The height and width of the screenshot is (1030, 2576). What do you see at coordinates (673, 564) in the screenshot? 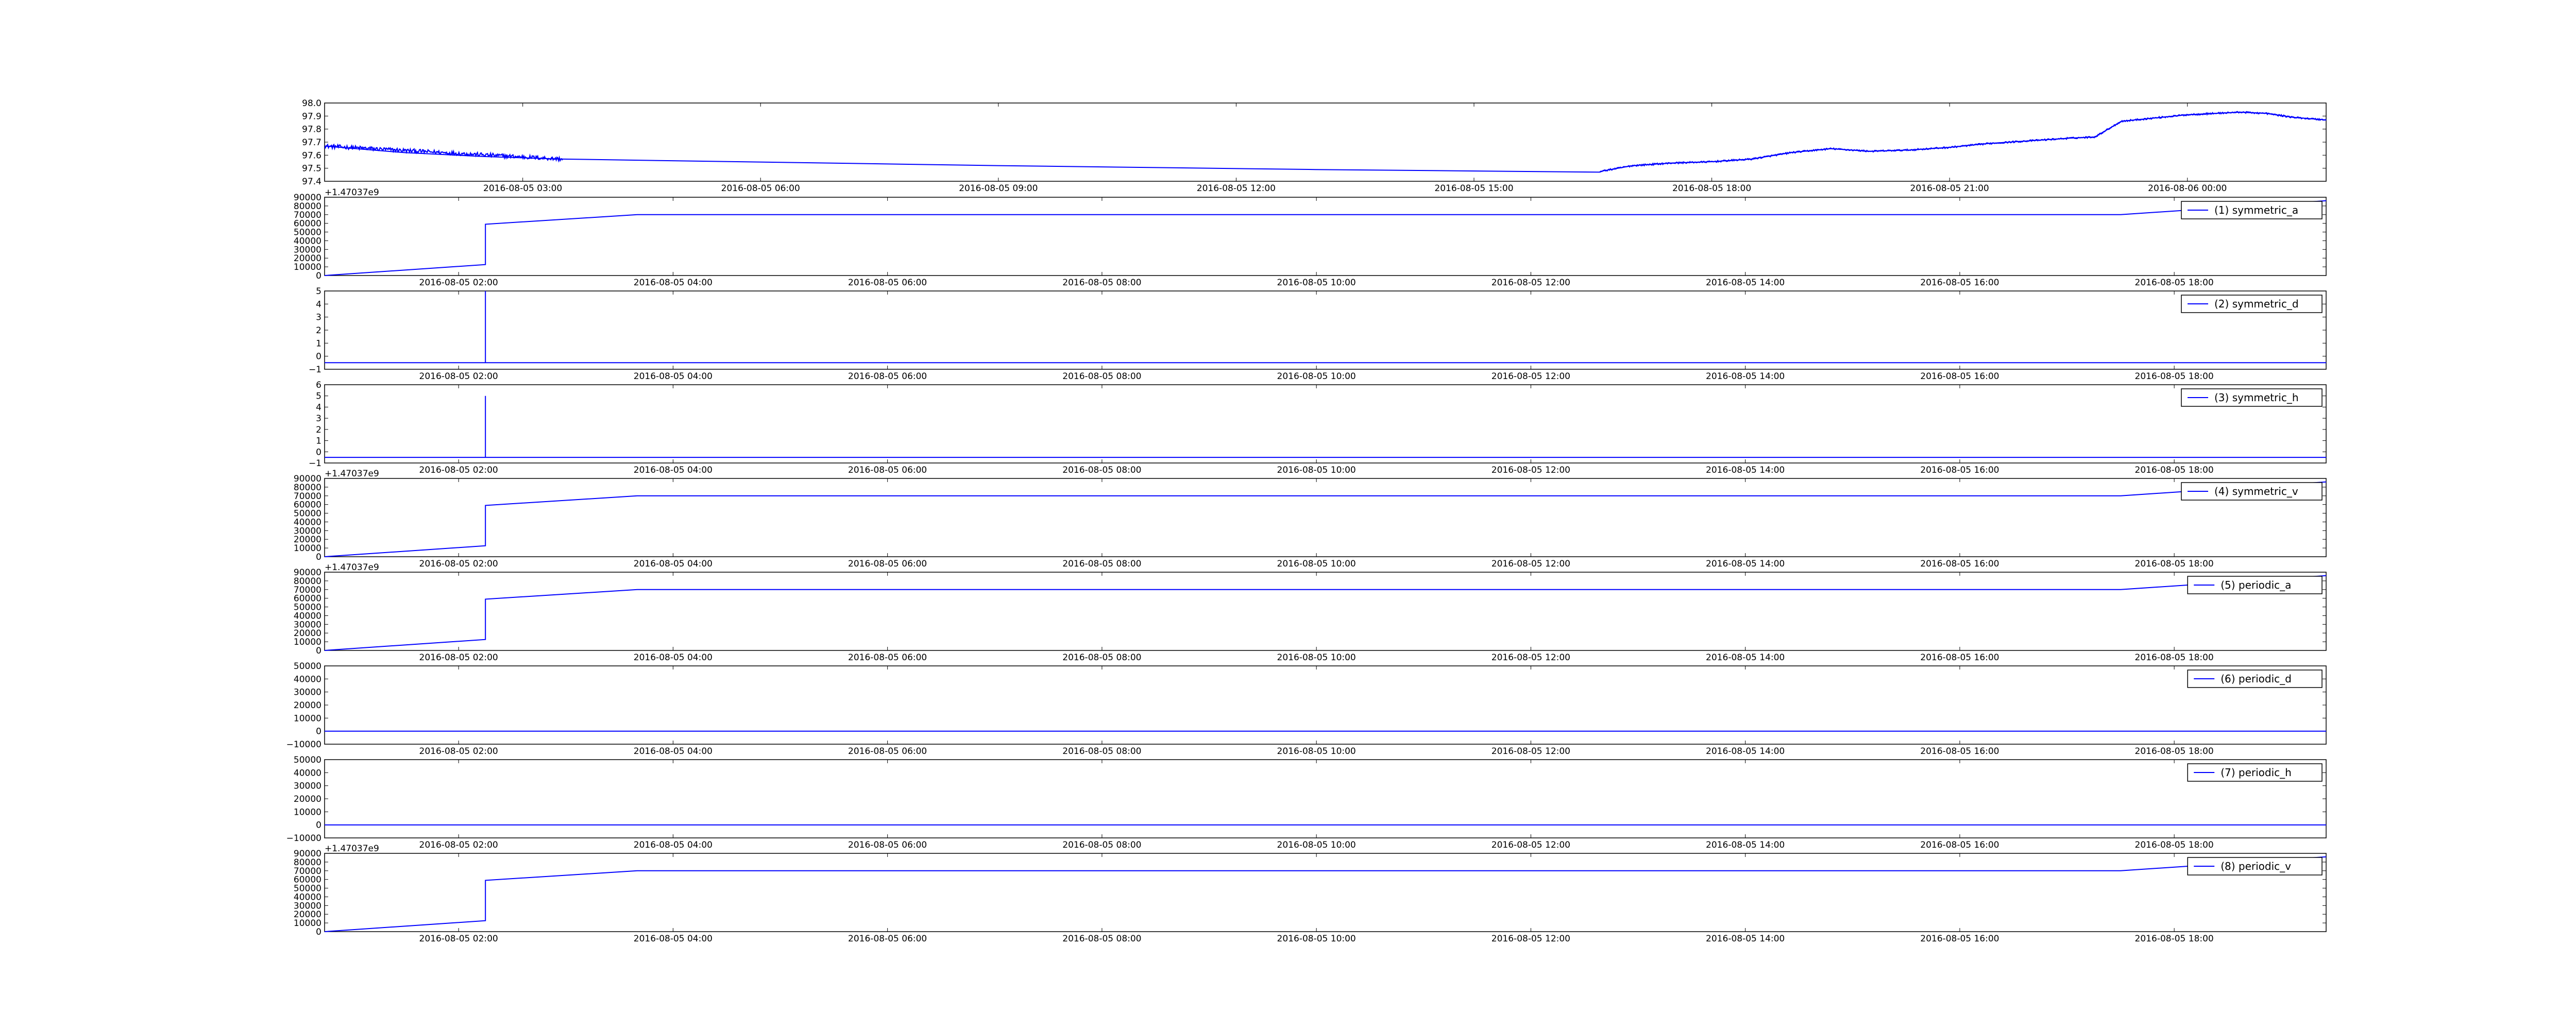
I see `panel-4-xtick-label: 2016-08-05 04:00` at bounding box center [673, 564].